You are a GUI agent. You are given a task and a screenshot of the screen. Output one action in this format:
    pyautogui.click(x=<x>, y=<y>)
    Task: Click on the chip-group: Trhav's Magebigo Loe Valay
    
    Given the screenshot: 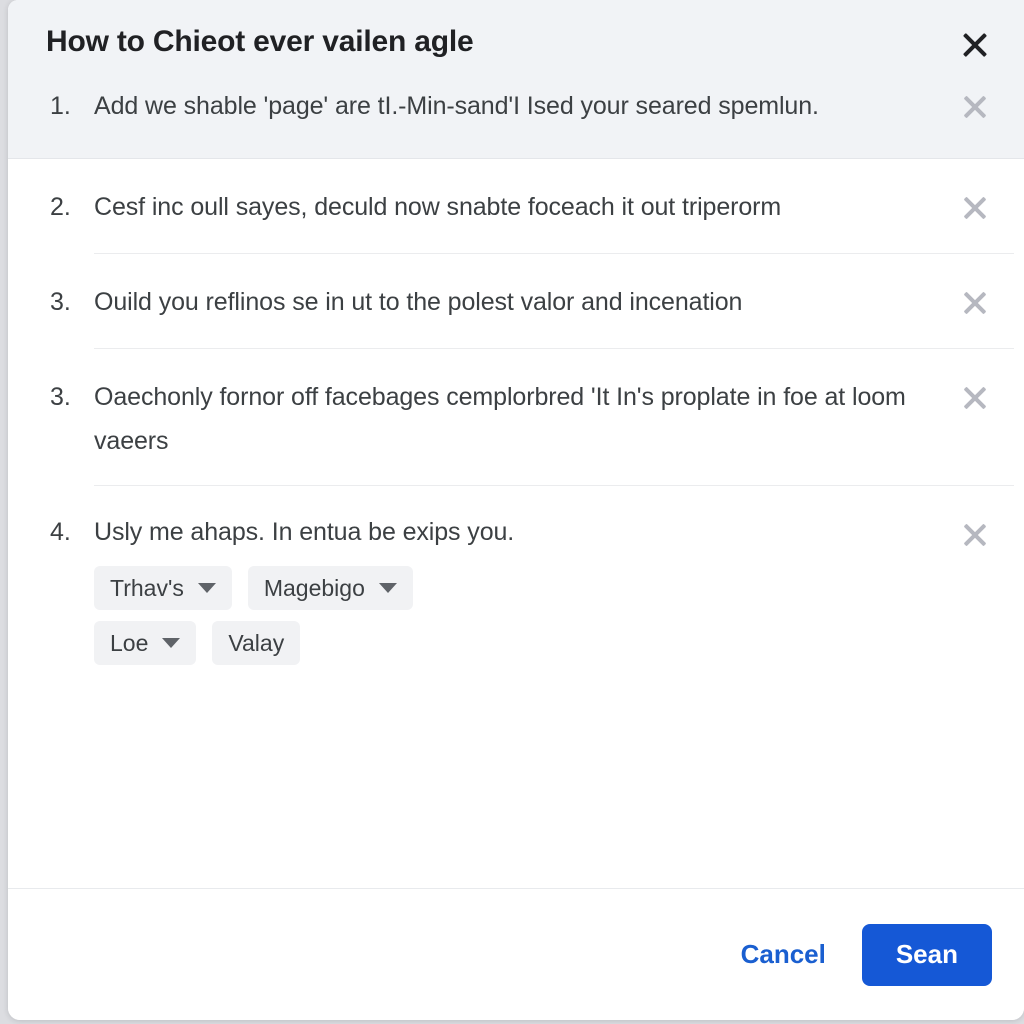 What is the action you would take?
    pyautogui.click(x=518, y=615)
    